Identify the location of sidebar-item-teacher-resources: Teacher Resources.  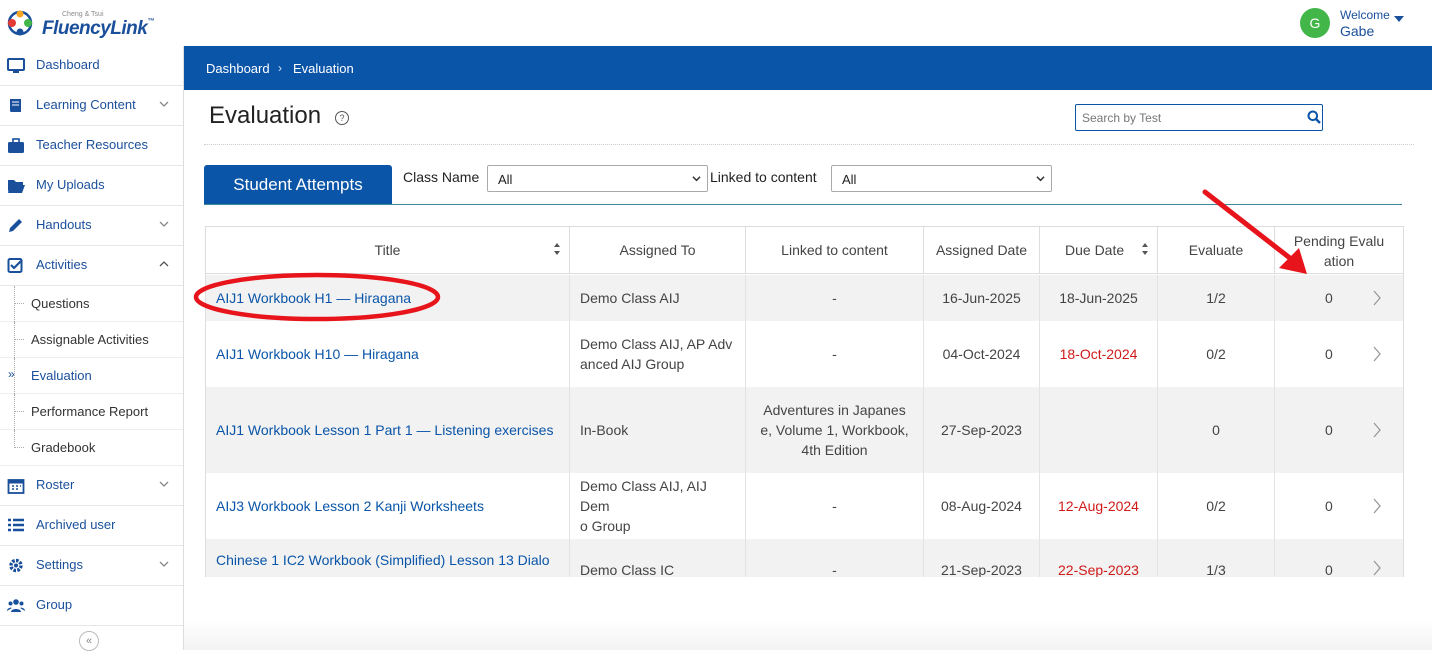
(91, 146).